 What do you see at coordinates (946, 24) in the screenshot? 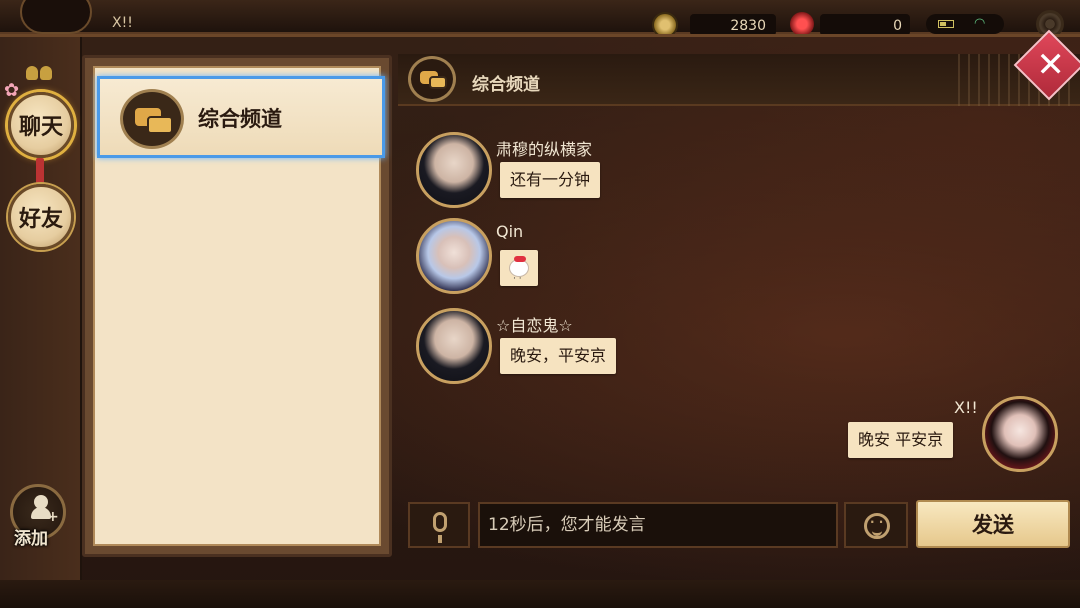
I see `battery-icon` at bounding box center [946, 24].